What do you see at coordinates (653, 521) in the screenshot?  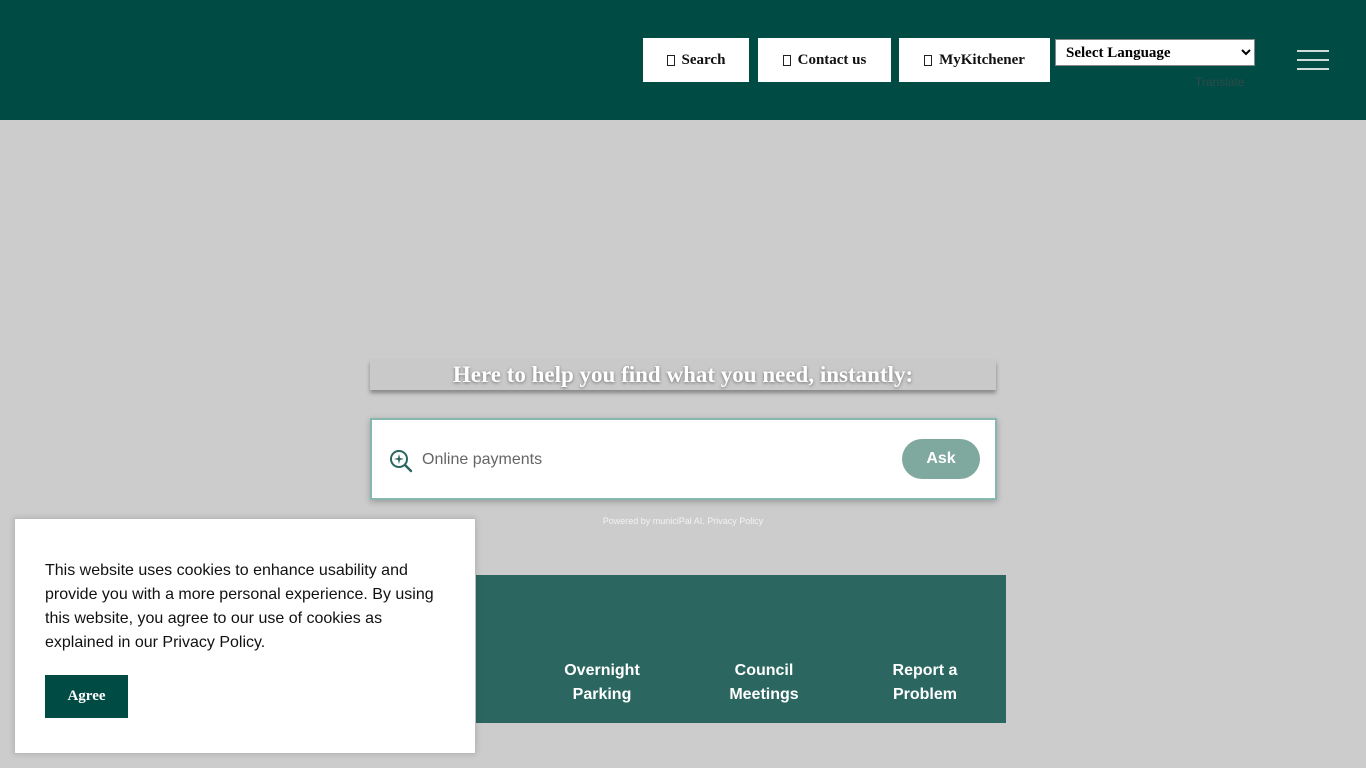 I see `powered-by-text: Powered by municiPal AI.` at bounding box center [653, 521].